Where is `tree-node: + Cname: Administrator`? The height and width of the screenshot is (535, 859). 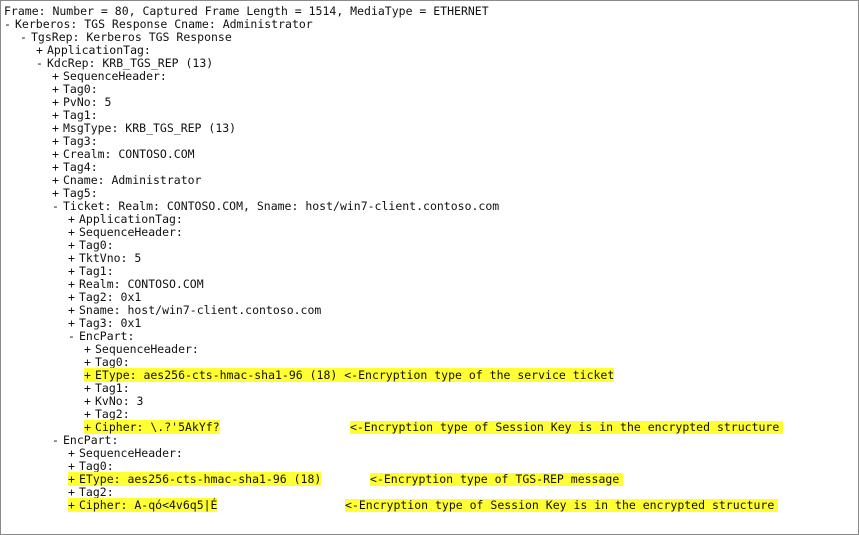
tree-node: + Cname: Administrator is located at coordinates (431, 180).